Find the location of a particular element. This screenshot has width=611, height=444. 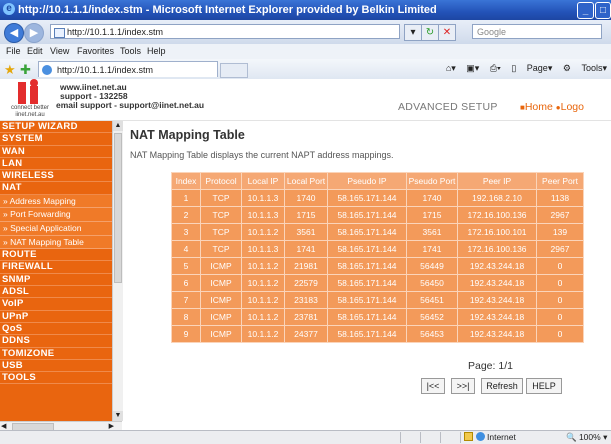

sidebar-item: SYSTEM is located at coordinates (56, 139).